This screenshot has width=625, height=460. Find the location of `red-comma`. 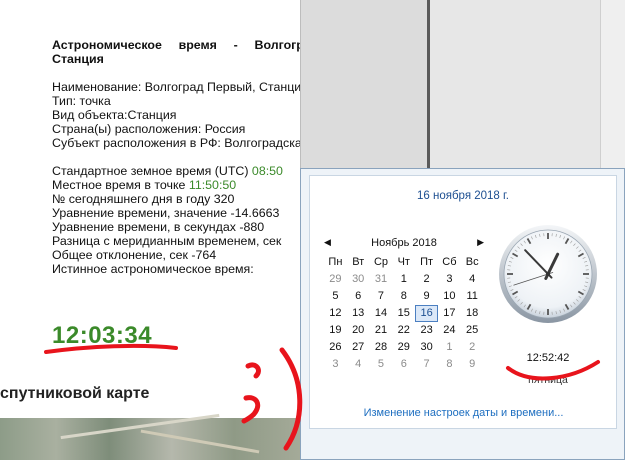

red-comma is located at coordinates (251, 409).